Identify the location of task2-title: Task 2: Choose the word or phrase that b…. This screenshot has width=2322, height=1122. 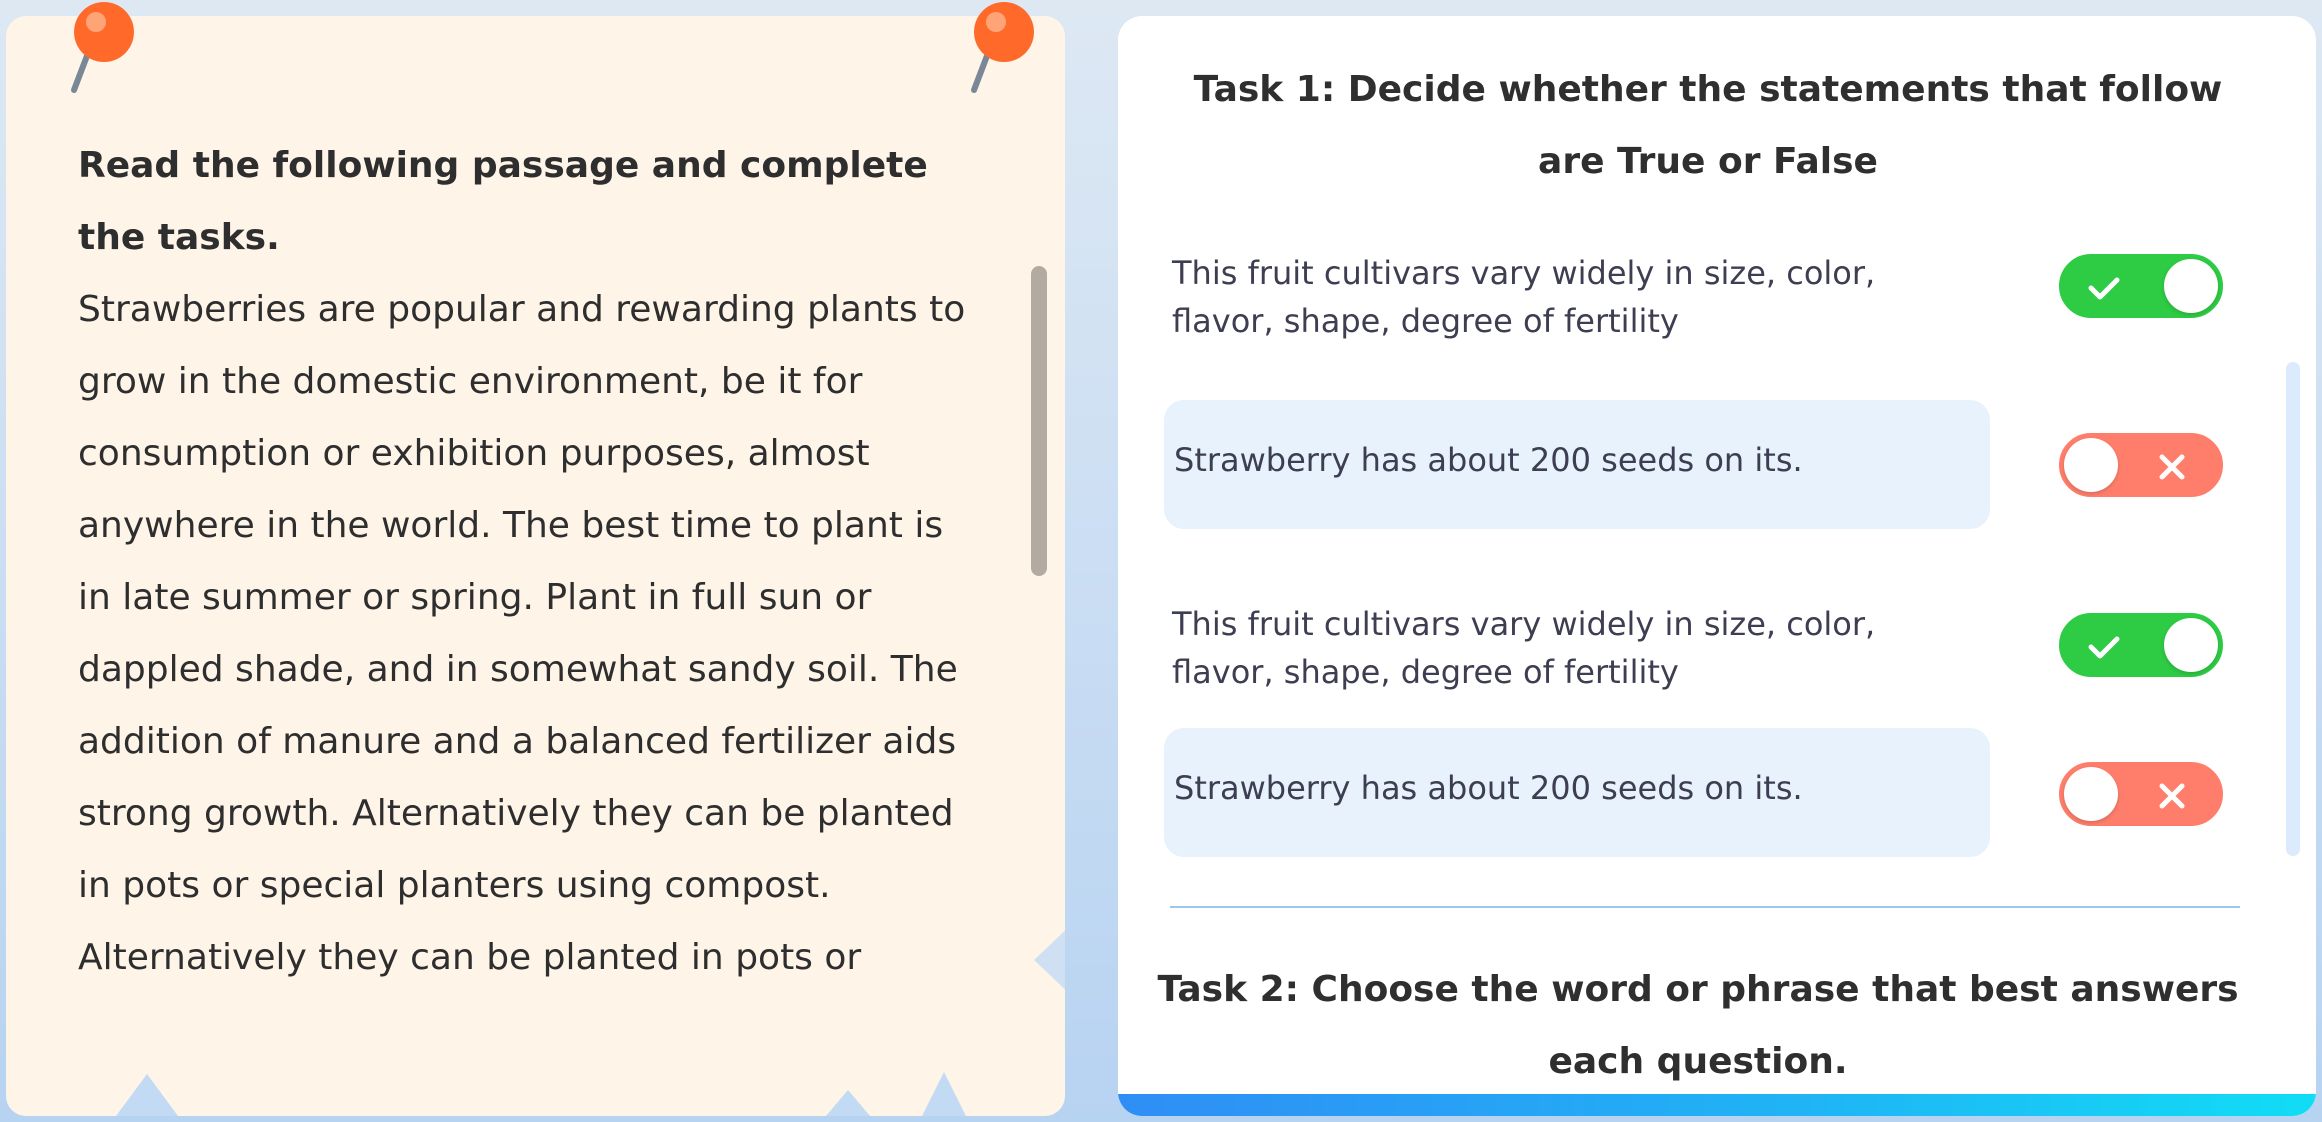
(1698, 1025).